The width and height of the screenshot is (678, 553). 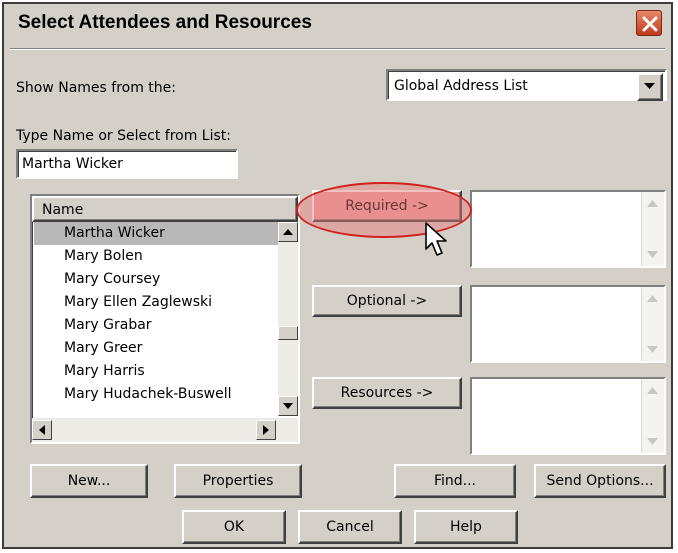 I want to click on list-item: Mary Ellen Zaglewski, so click(x=156, y=302).